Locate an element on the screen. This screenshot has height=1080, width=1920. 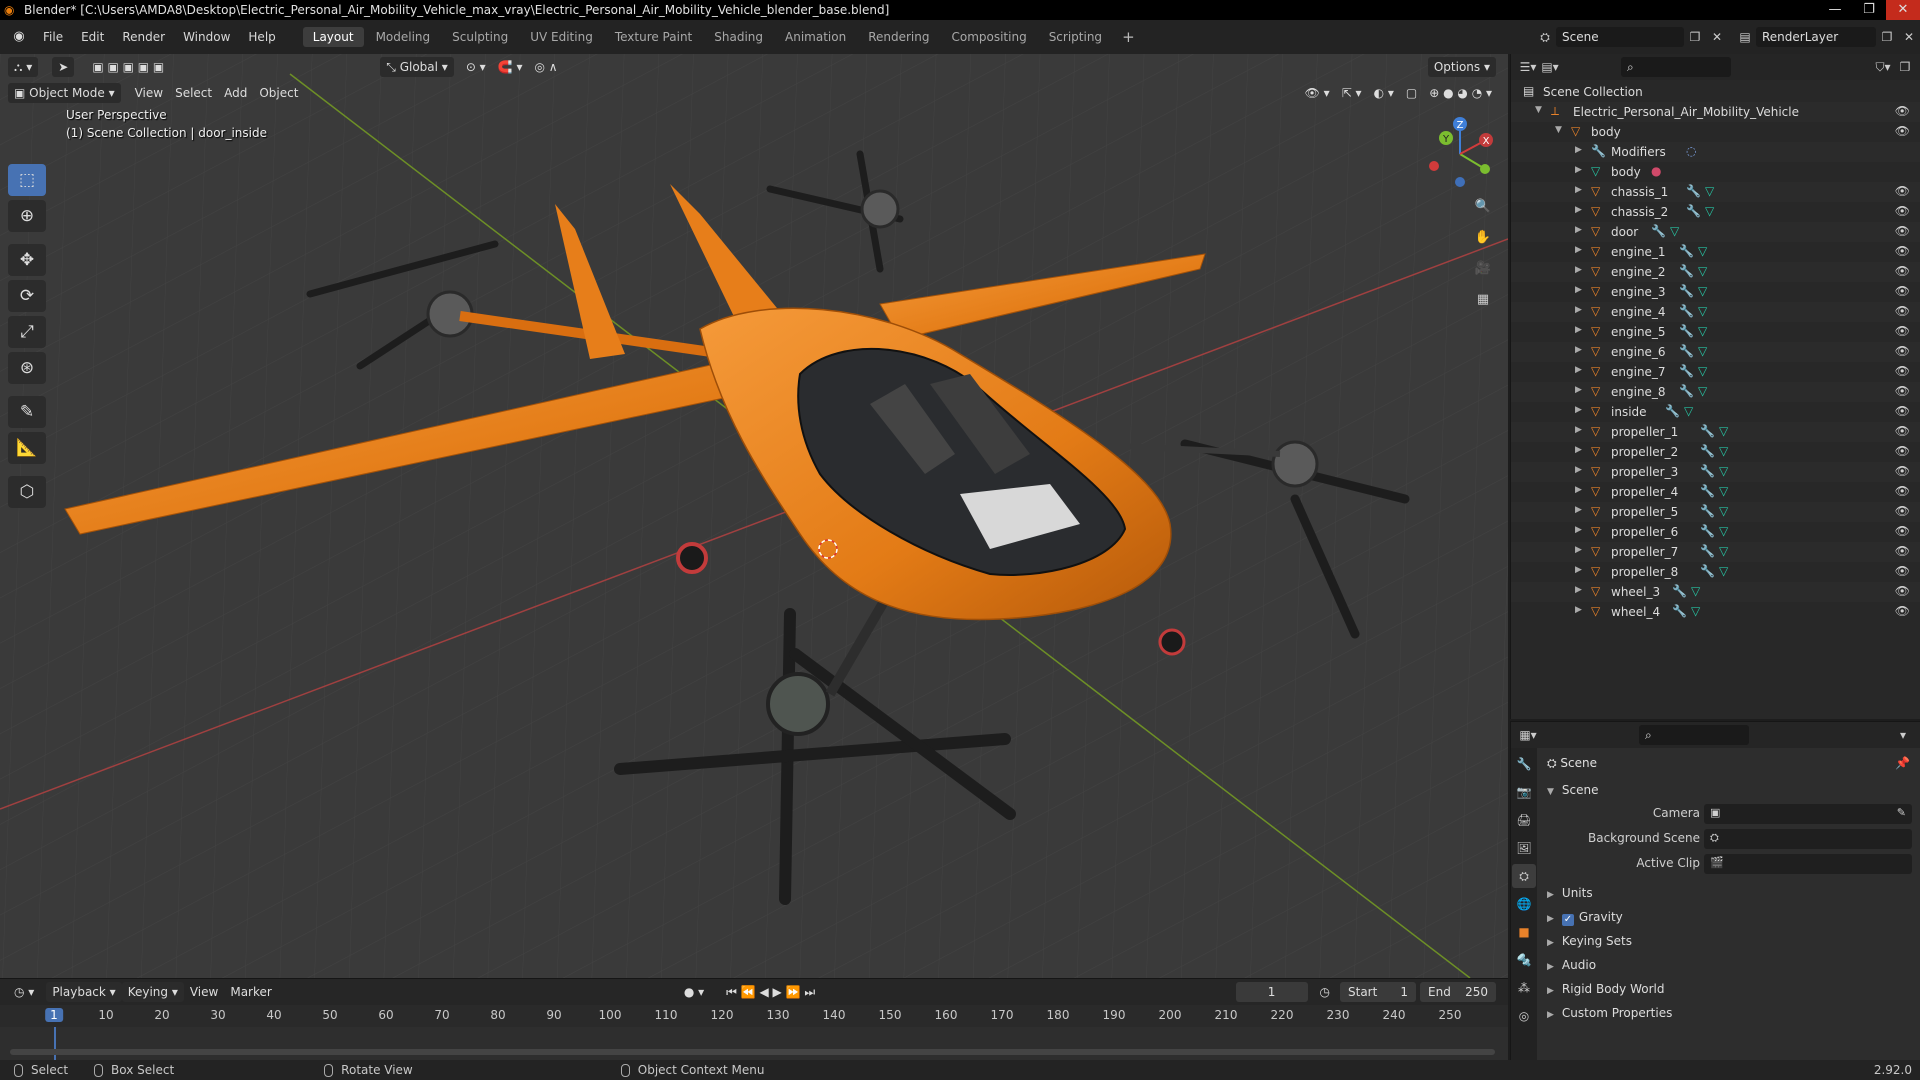
menu-edit: Edit is located at coordinates (92, 37).